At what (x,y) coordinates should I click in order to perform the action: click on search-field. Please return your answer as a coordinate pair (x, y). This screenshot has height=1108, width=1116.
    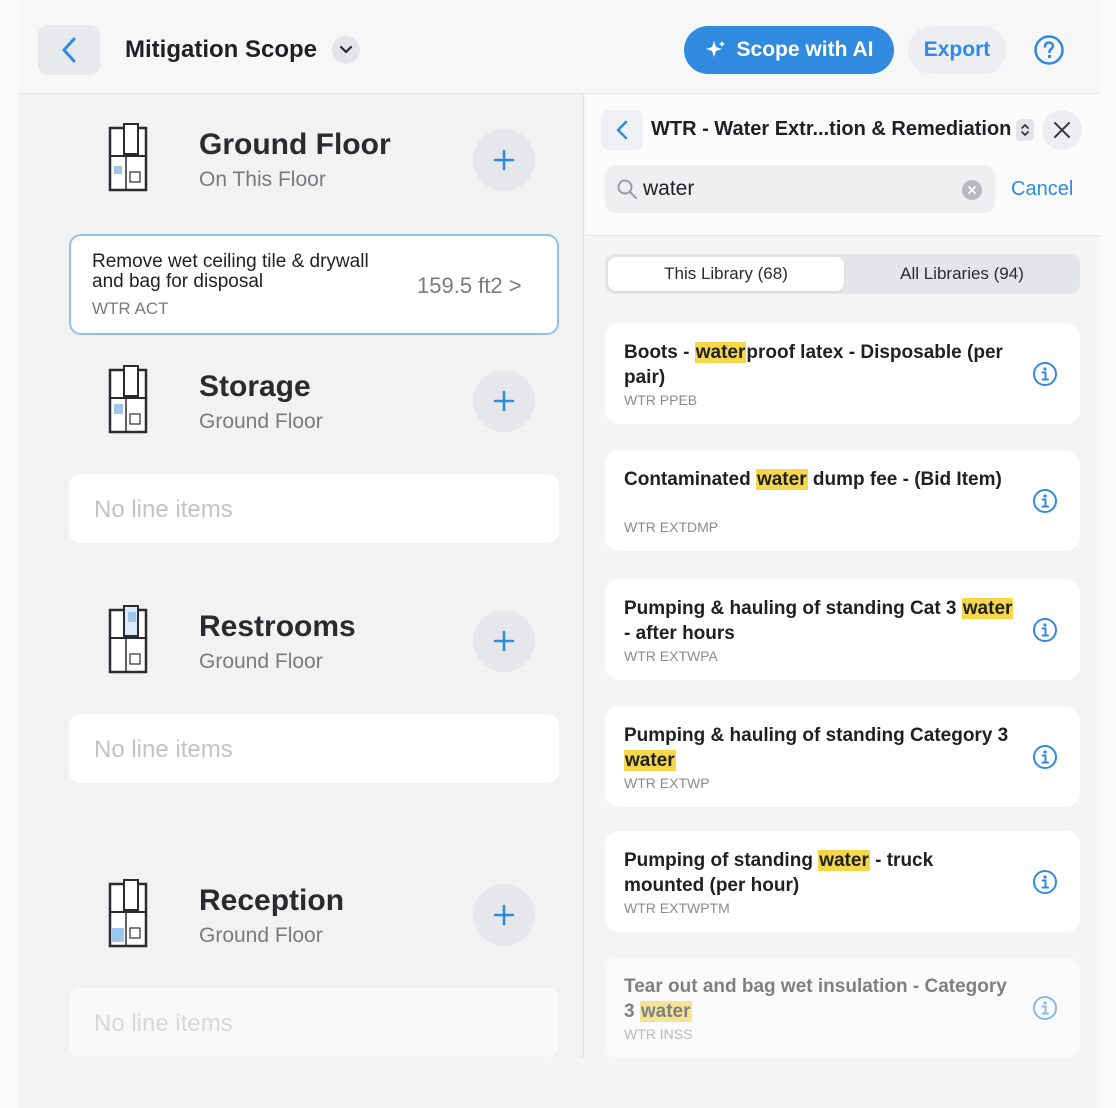
    Looking at the image, I should click on (800, 189).